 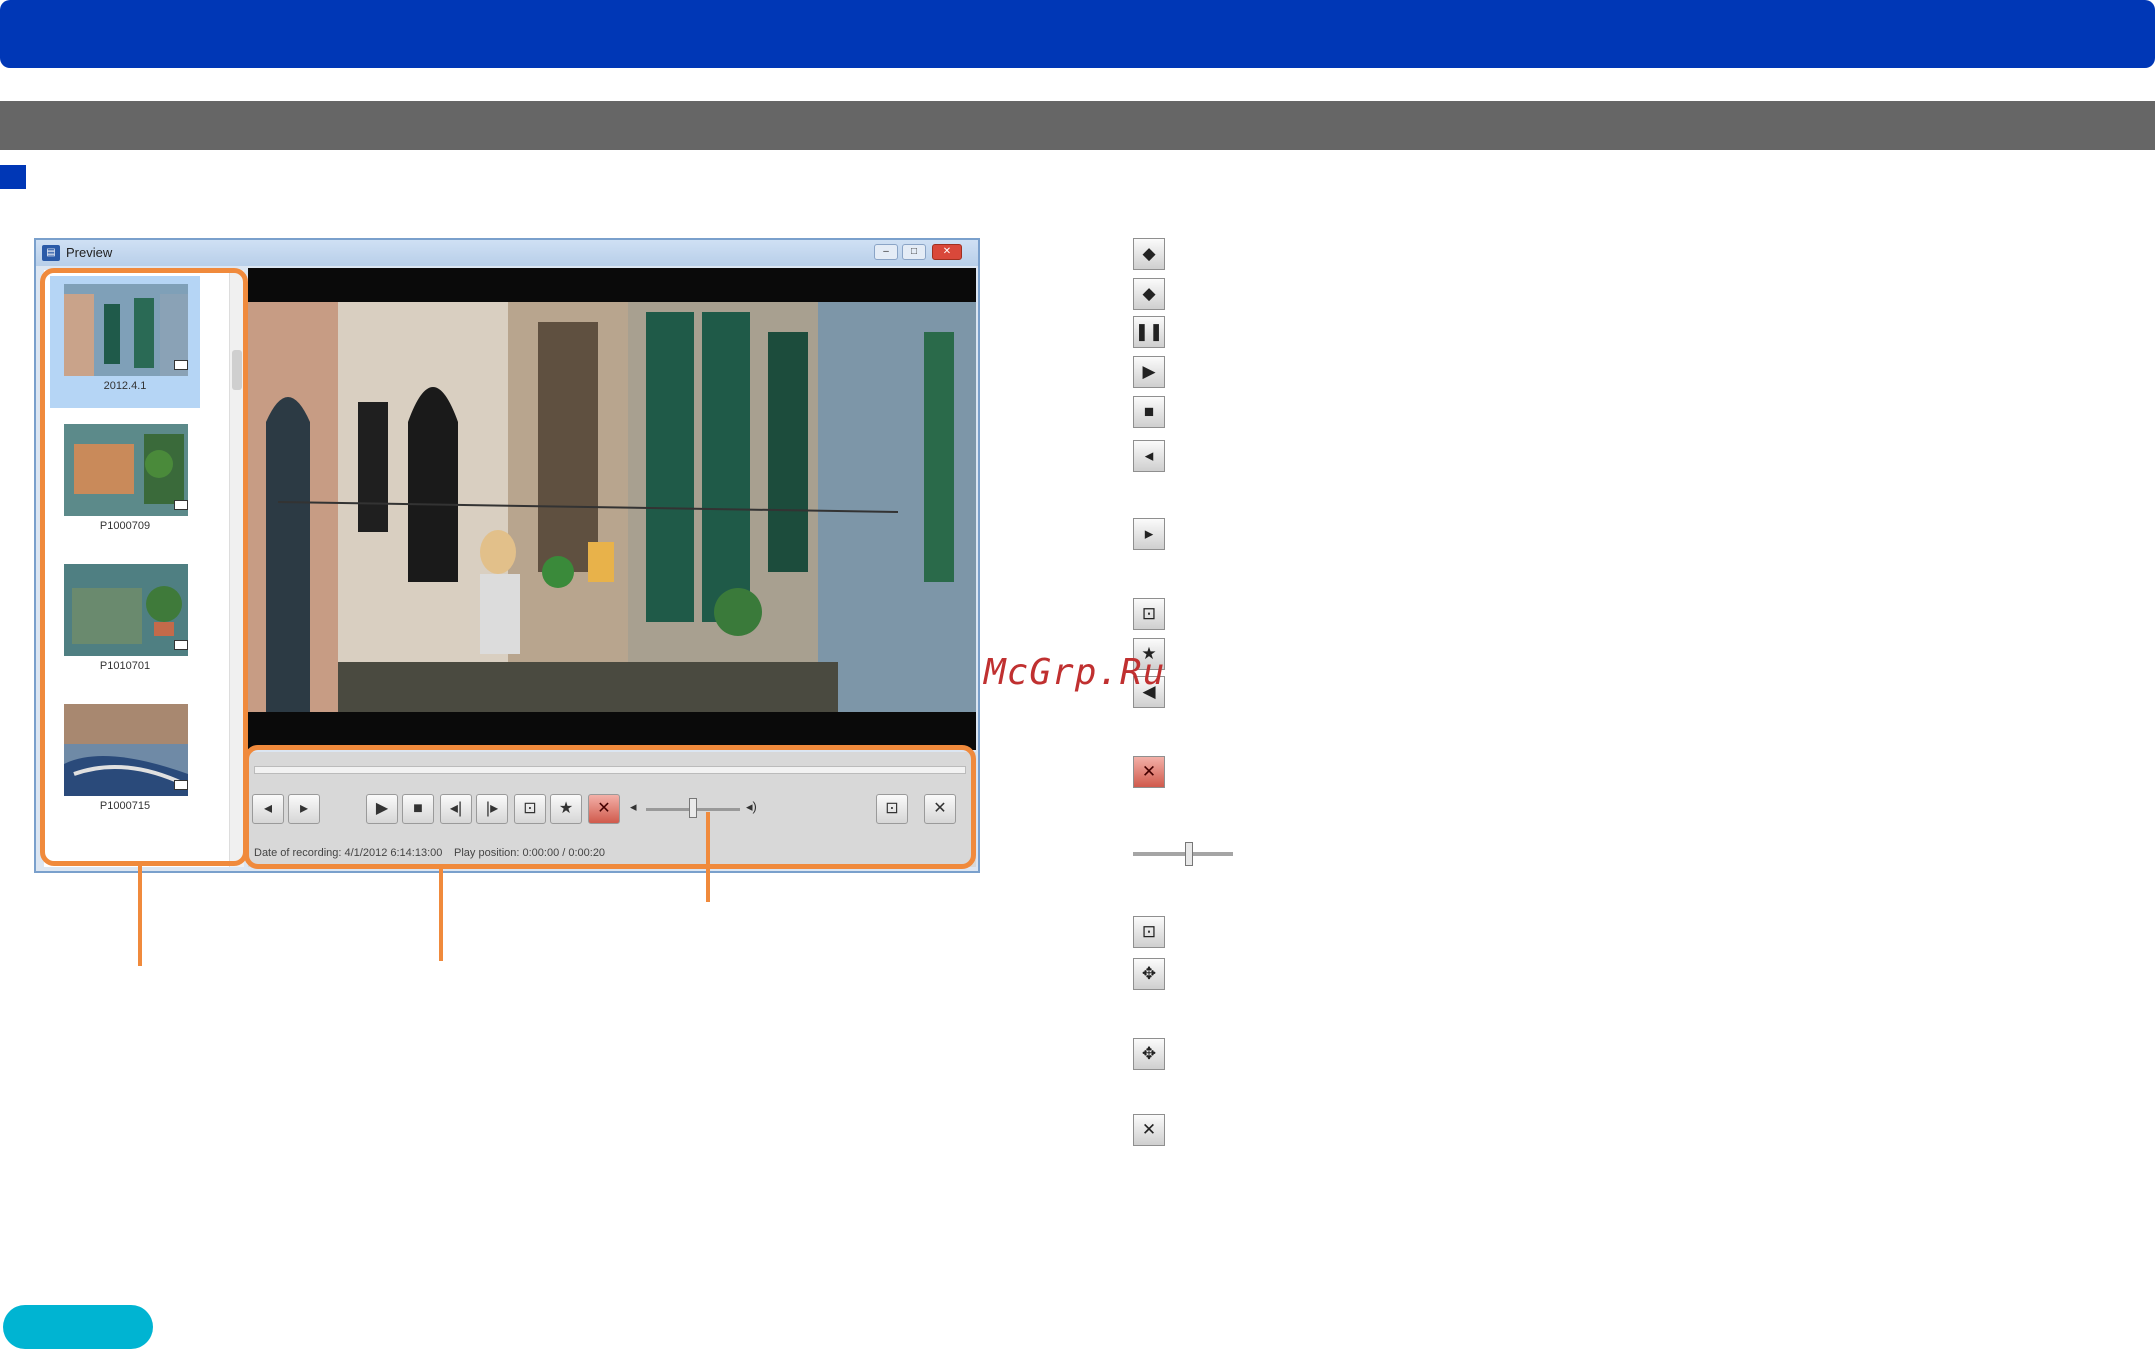 I want to click on window-close-button: ✕, so click(x=947, y=252).